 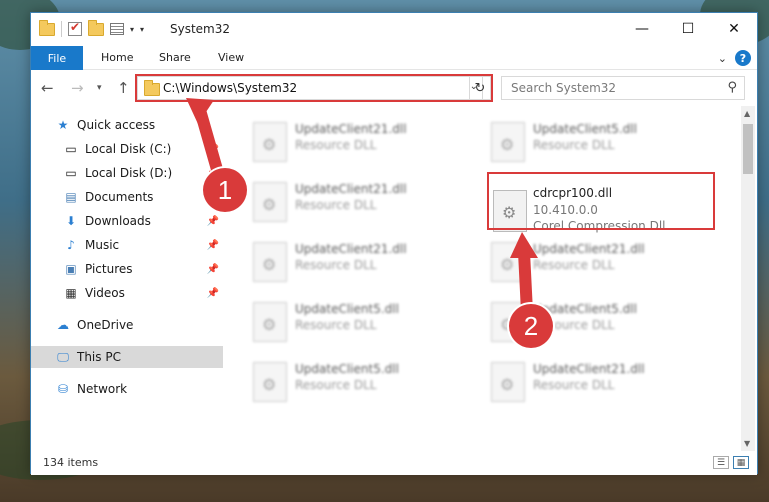 What do you see at coordinates (524, 245) in the screenshot?
I see `annotation-arrow-2-head` at bounding box center [524, 245].